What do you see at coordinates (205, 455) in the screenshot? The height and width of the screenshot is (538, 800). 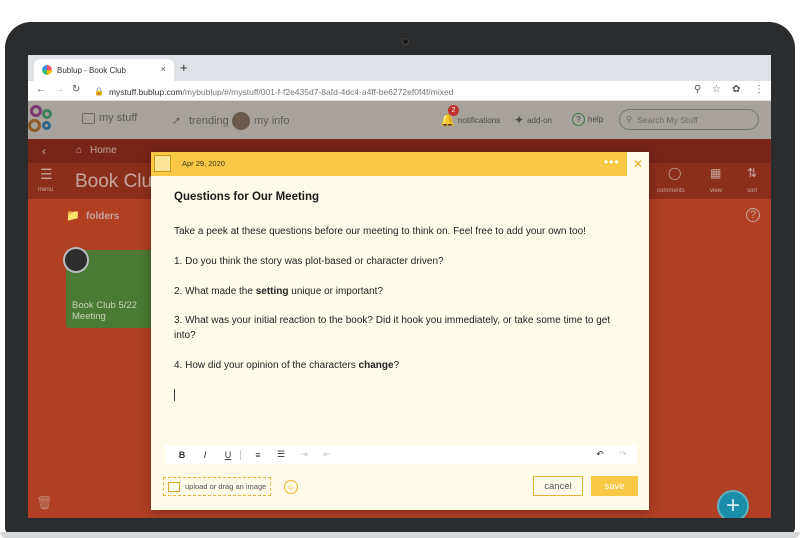 I see `italic-button: I` at bounding box center [205, 455].